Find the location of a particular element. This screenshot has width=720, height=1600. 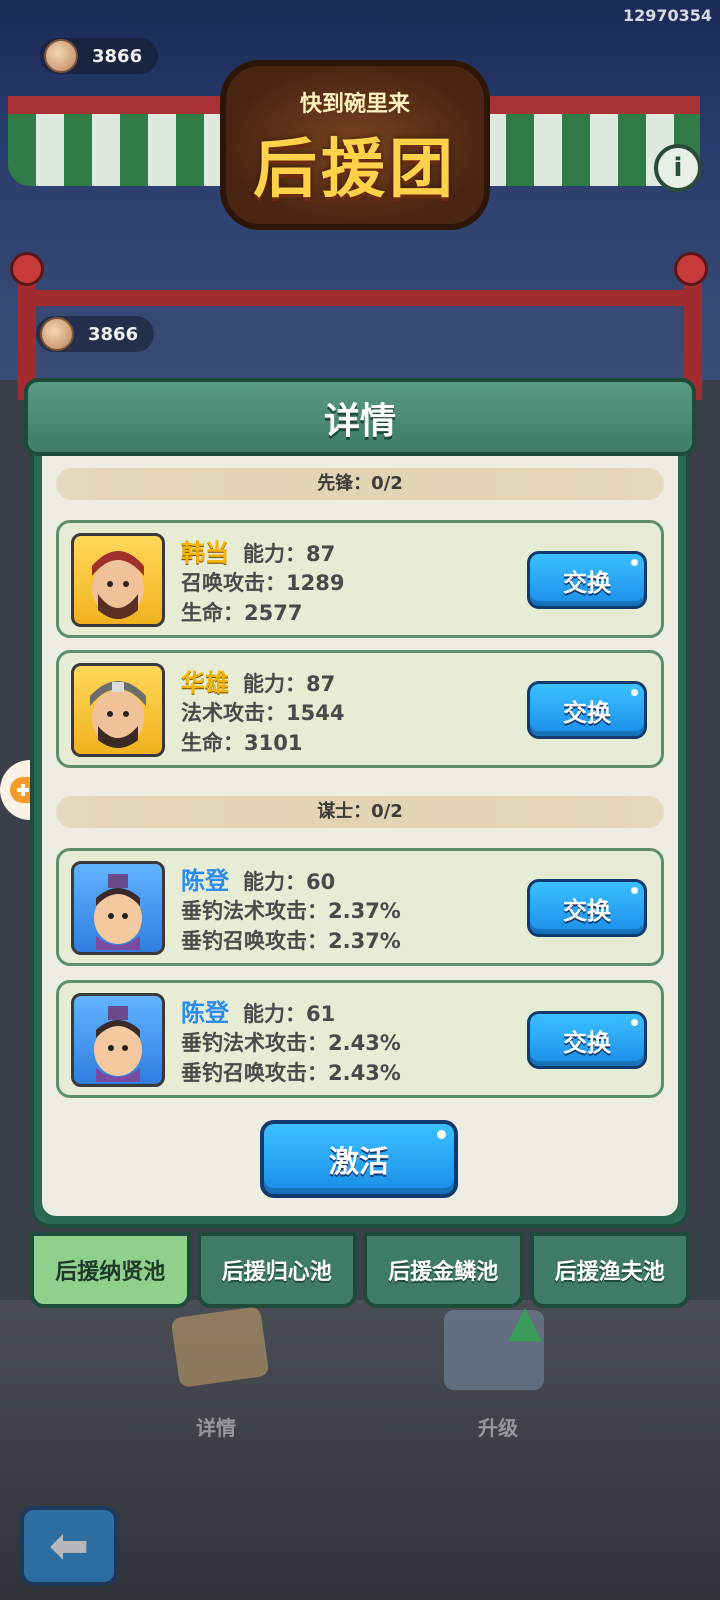

details-label: 详情 is located at coordinates (216, 1428).